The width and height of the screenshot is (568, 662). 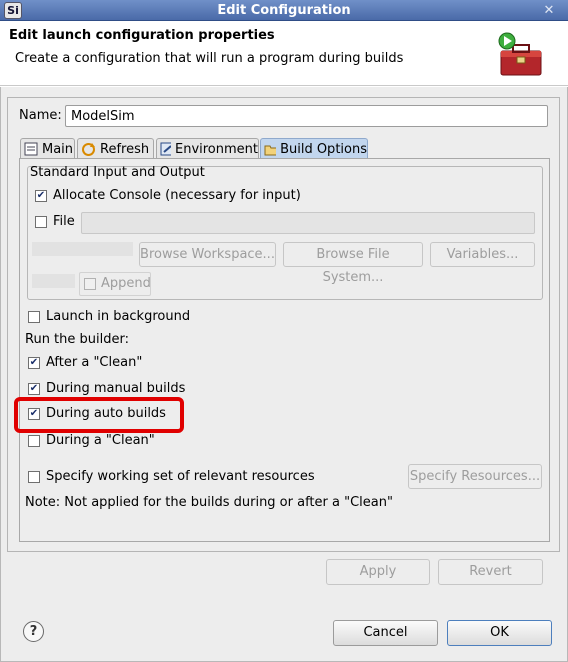 I want to click on run-builder-label: Run the builder:, so click(x=77, y=339).